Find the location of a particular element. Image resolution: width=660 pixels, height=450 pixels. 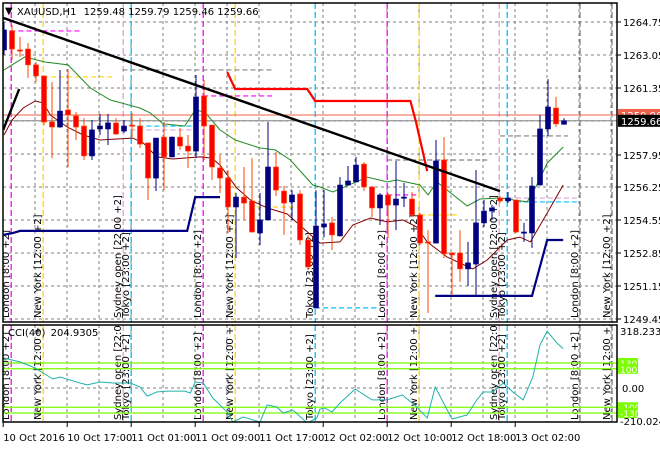

cci-header: CCI(40) 204.9305 is located at coordinates (53, 333).